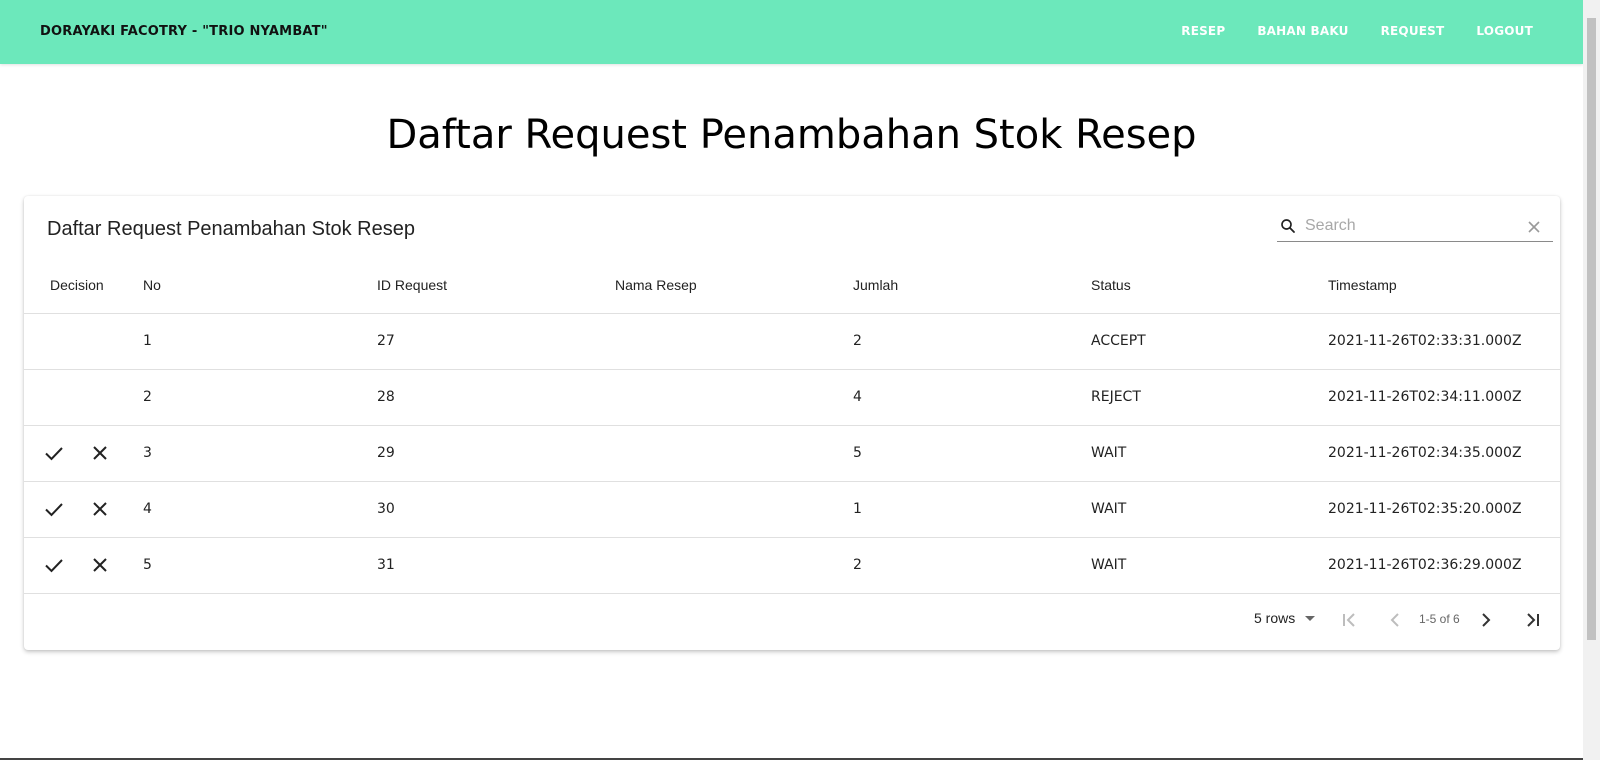 This screenshot has height=760, width=1600. What do you see at coordinates (1591, 329) in the screenshot?
I see `scrollbar-thumb` at bounding box center [1591, 329].